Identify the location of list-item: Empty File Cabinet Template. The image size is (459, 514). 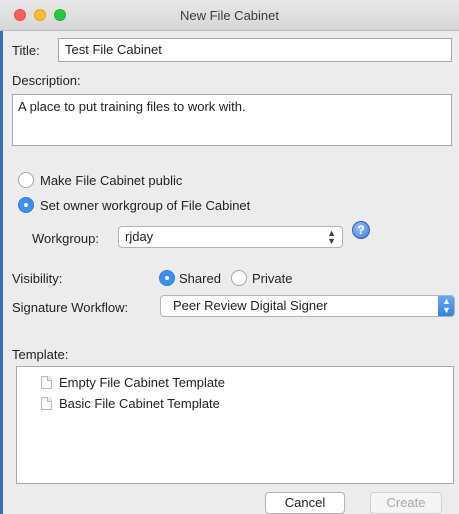
(133, 382).